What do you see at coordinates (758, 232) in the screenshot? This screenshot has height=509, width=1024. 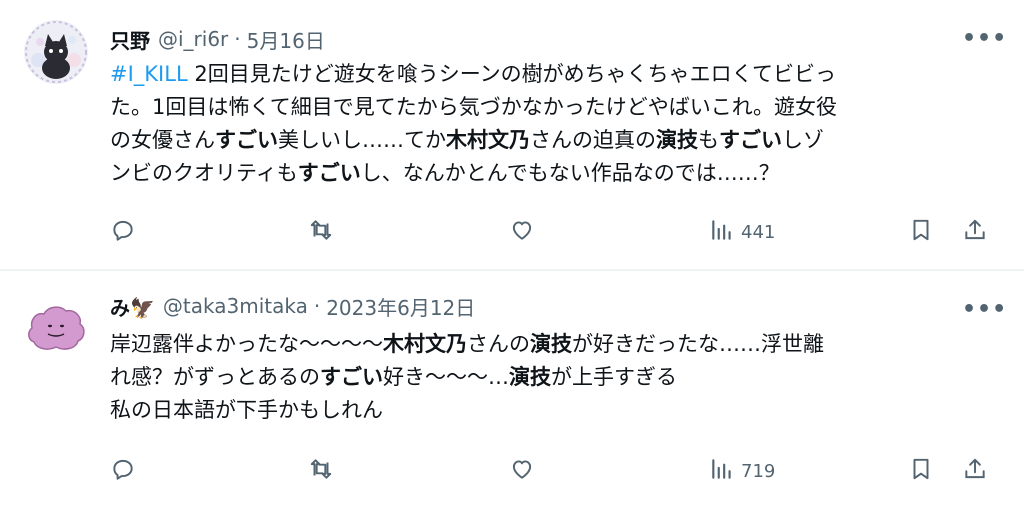 I see `view-count: 441` at bounding box center [758, 232].